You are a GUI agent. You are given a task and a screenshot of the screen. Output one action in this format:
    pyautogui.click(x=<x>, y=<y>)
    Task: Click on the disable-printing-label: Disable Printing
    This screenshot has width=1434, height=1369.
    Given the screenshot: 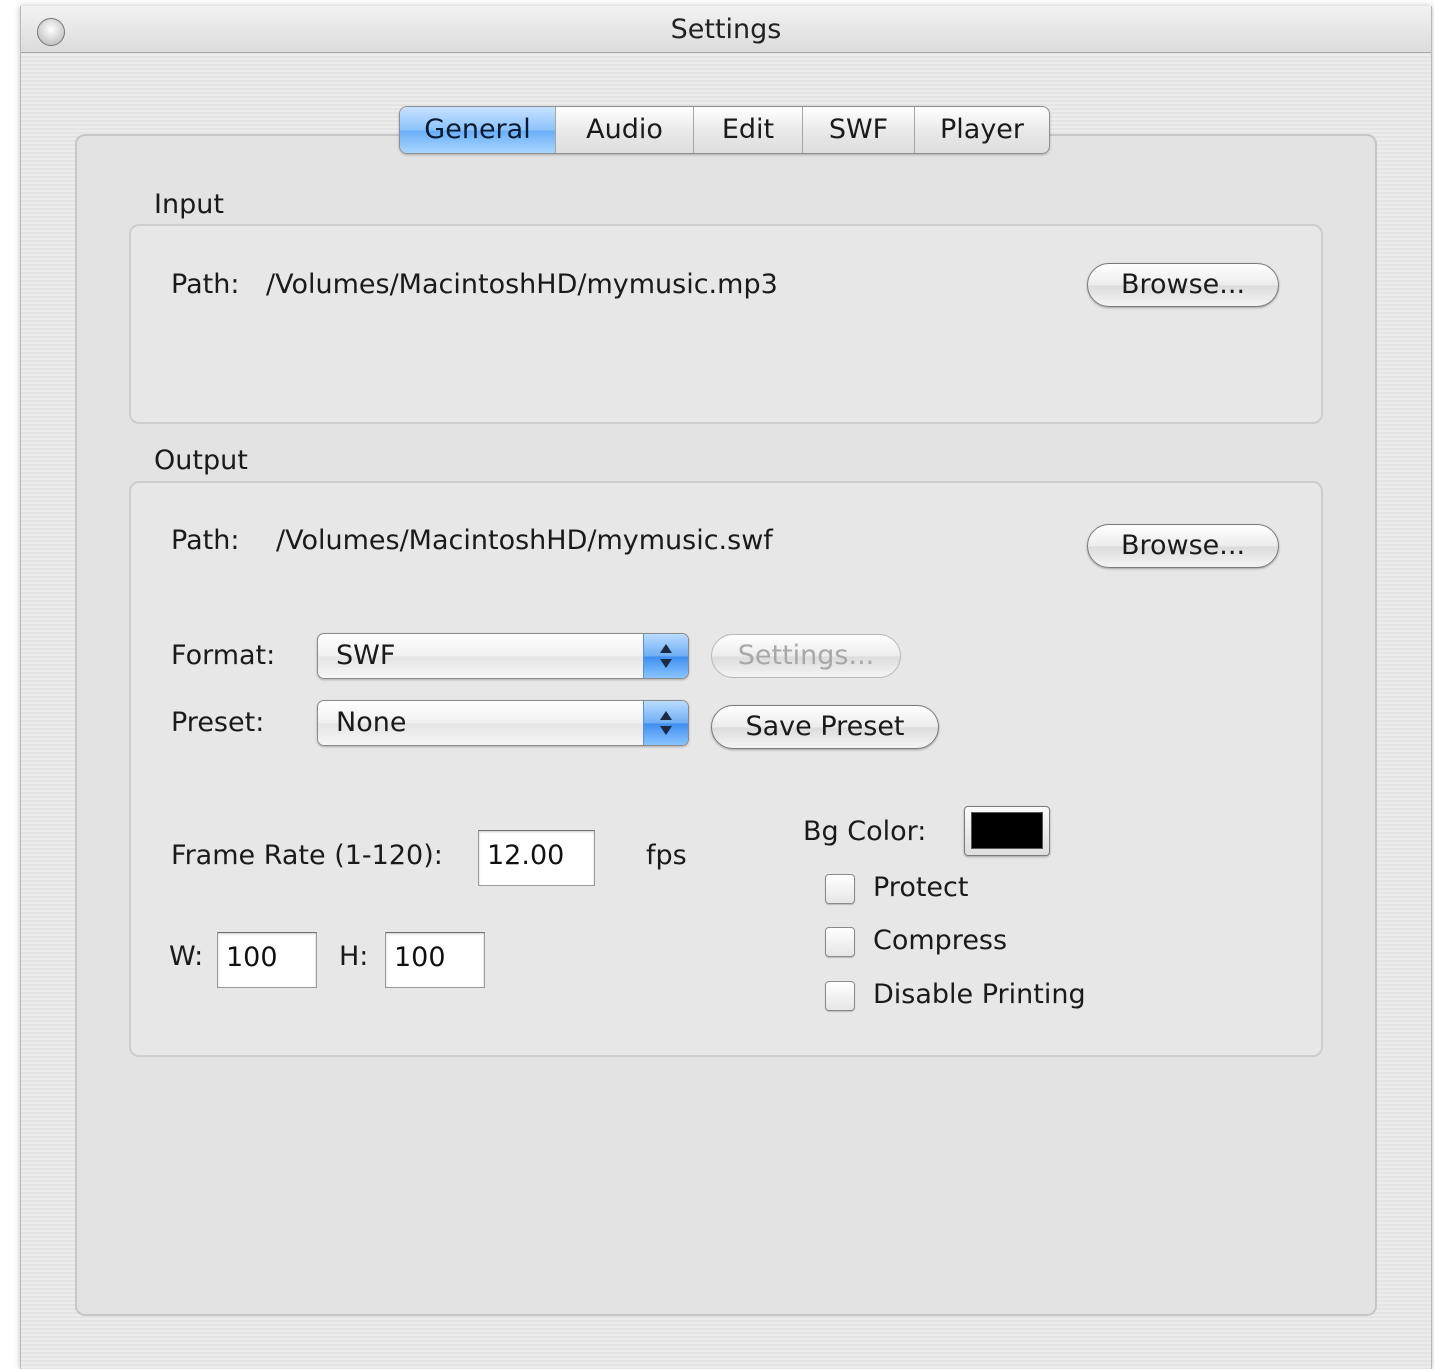 What is the action you would take?
    pyautogui.click(x=979, y=994)
    